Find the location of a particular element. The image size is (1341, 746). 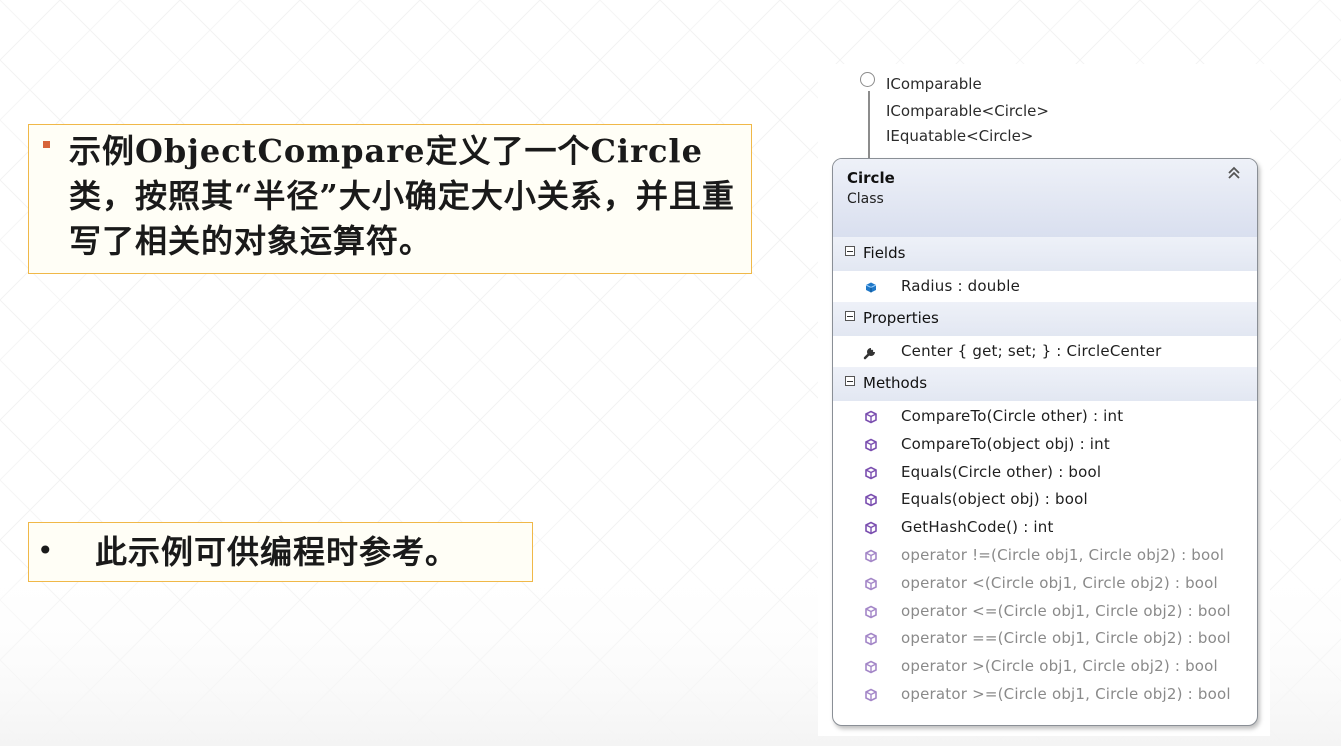

class-kind: Class is located at coordinates (865, 199).